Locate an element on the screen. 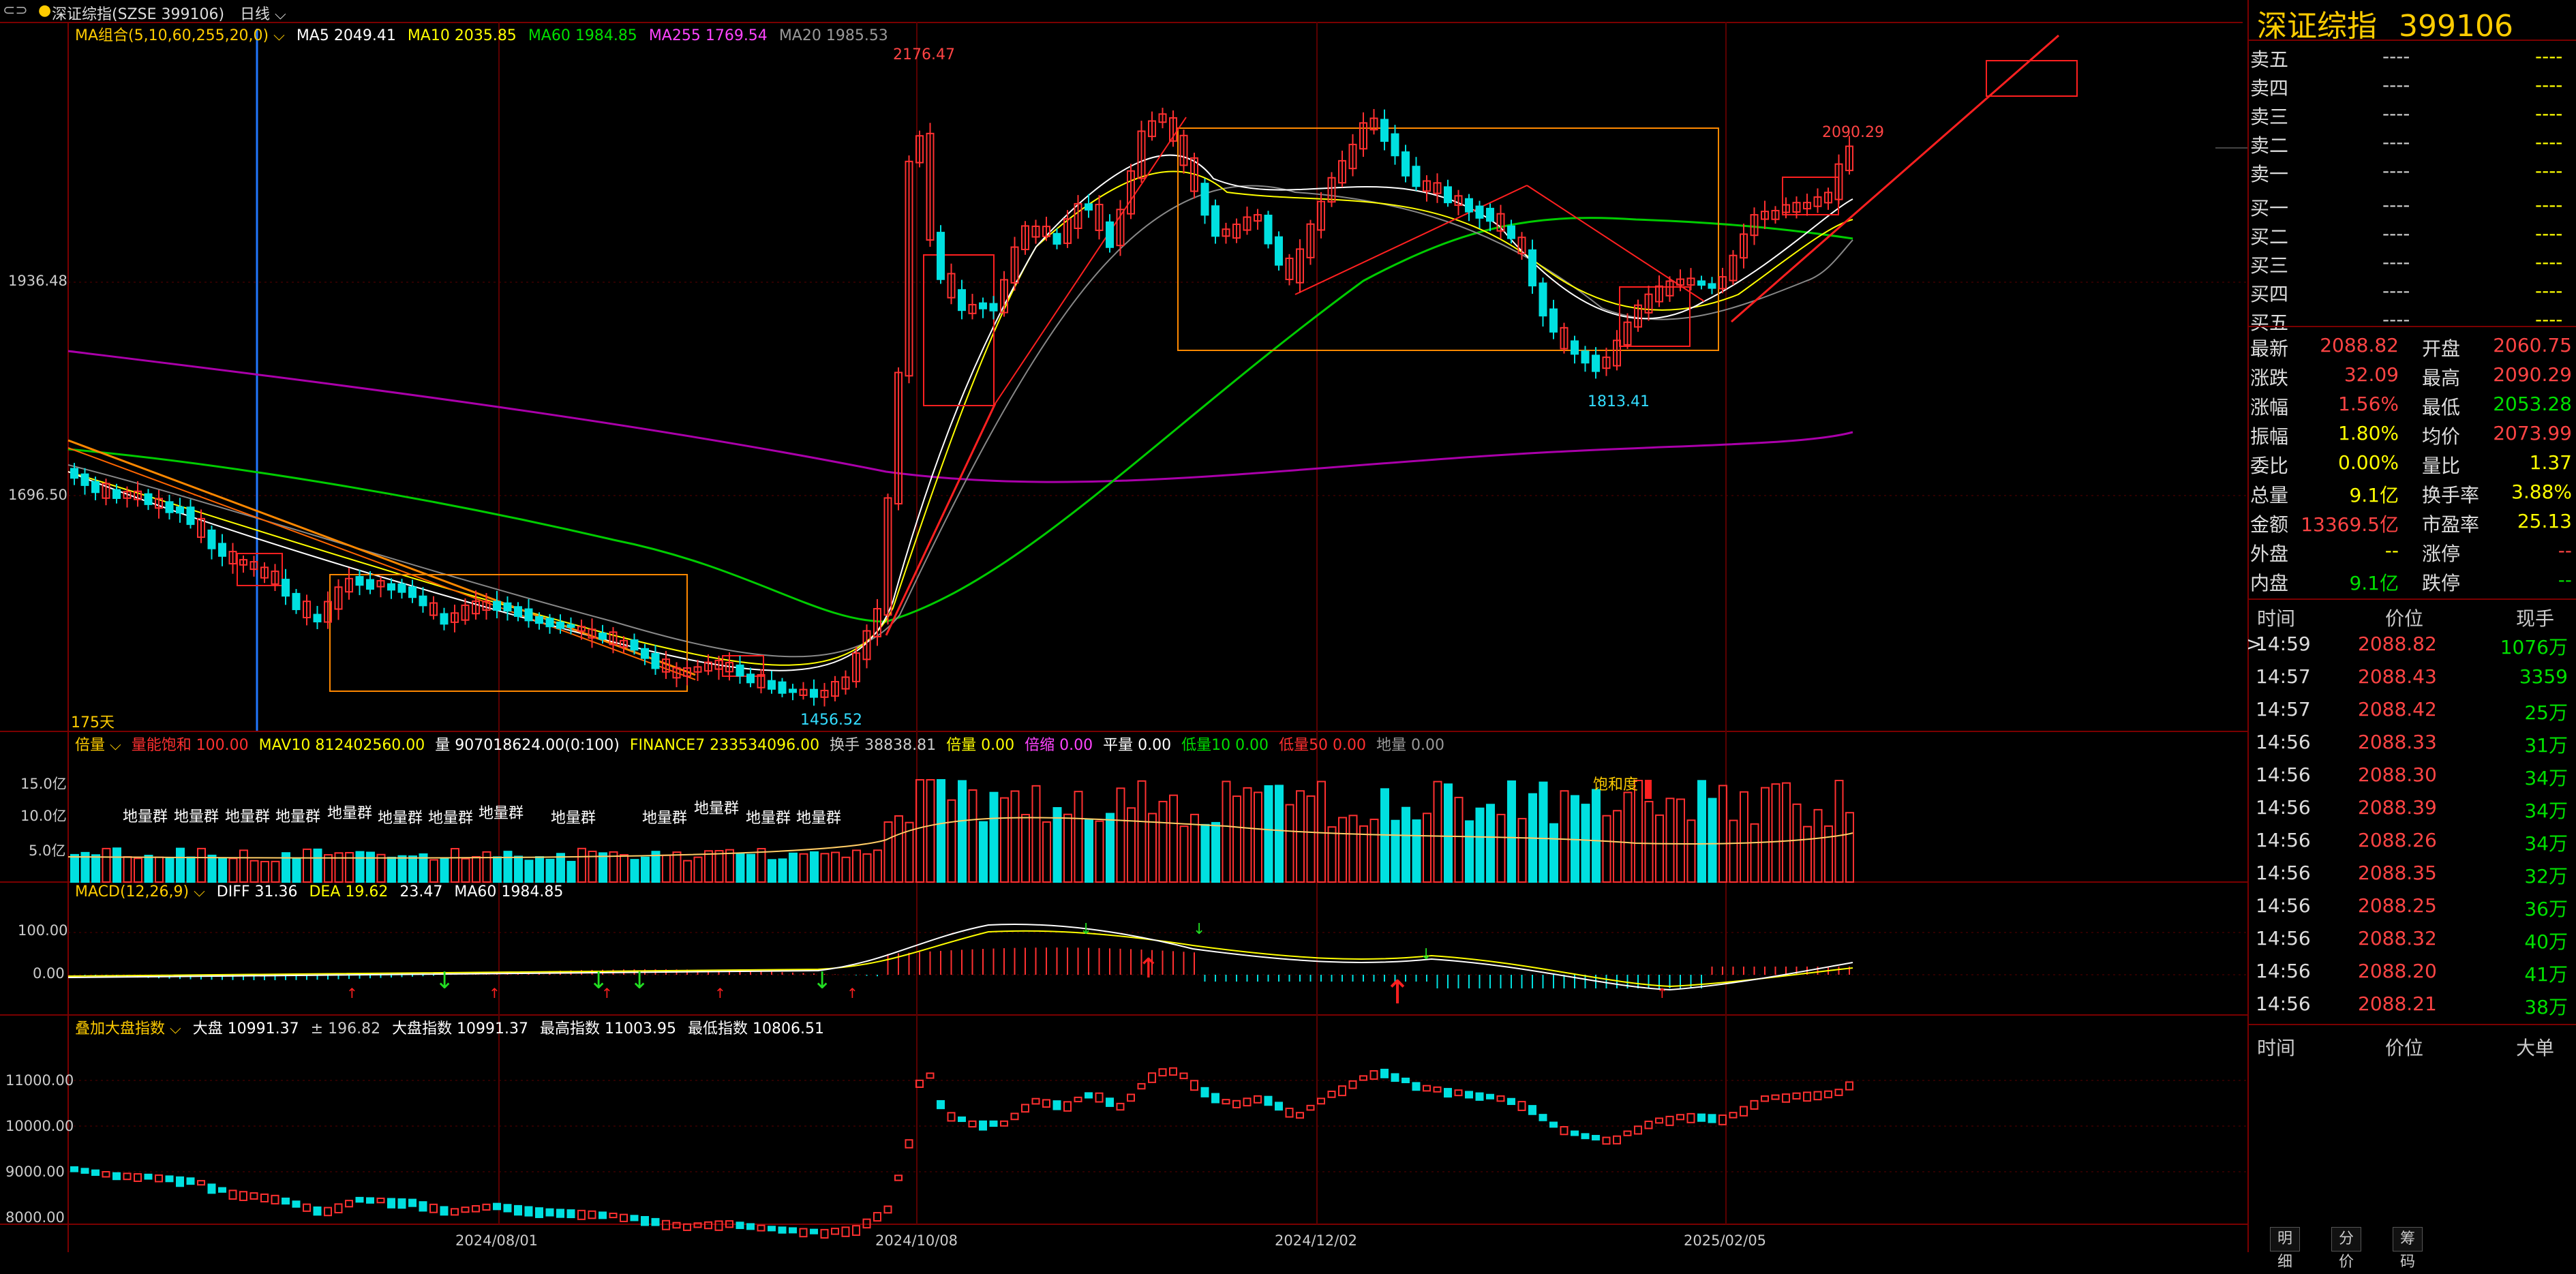 This screenshot has width=2576, height=1274. period-select: 日线 ⌵ is located at coordinates (263, 13).